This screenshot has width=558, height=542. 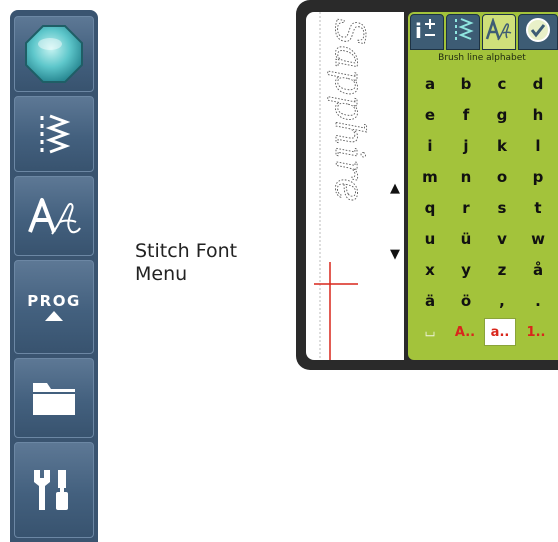 I want to click on letter-key: y, so click(x=466, y=269).